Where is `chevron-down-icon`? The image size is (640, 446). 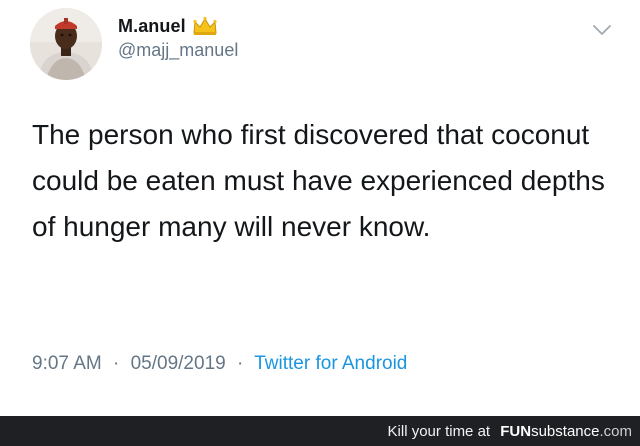
chevron-down-icon is located at coordinates (602, 30).